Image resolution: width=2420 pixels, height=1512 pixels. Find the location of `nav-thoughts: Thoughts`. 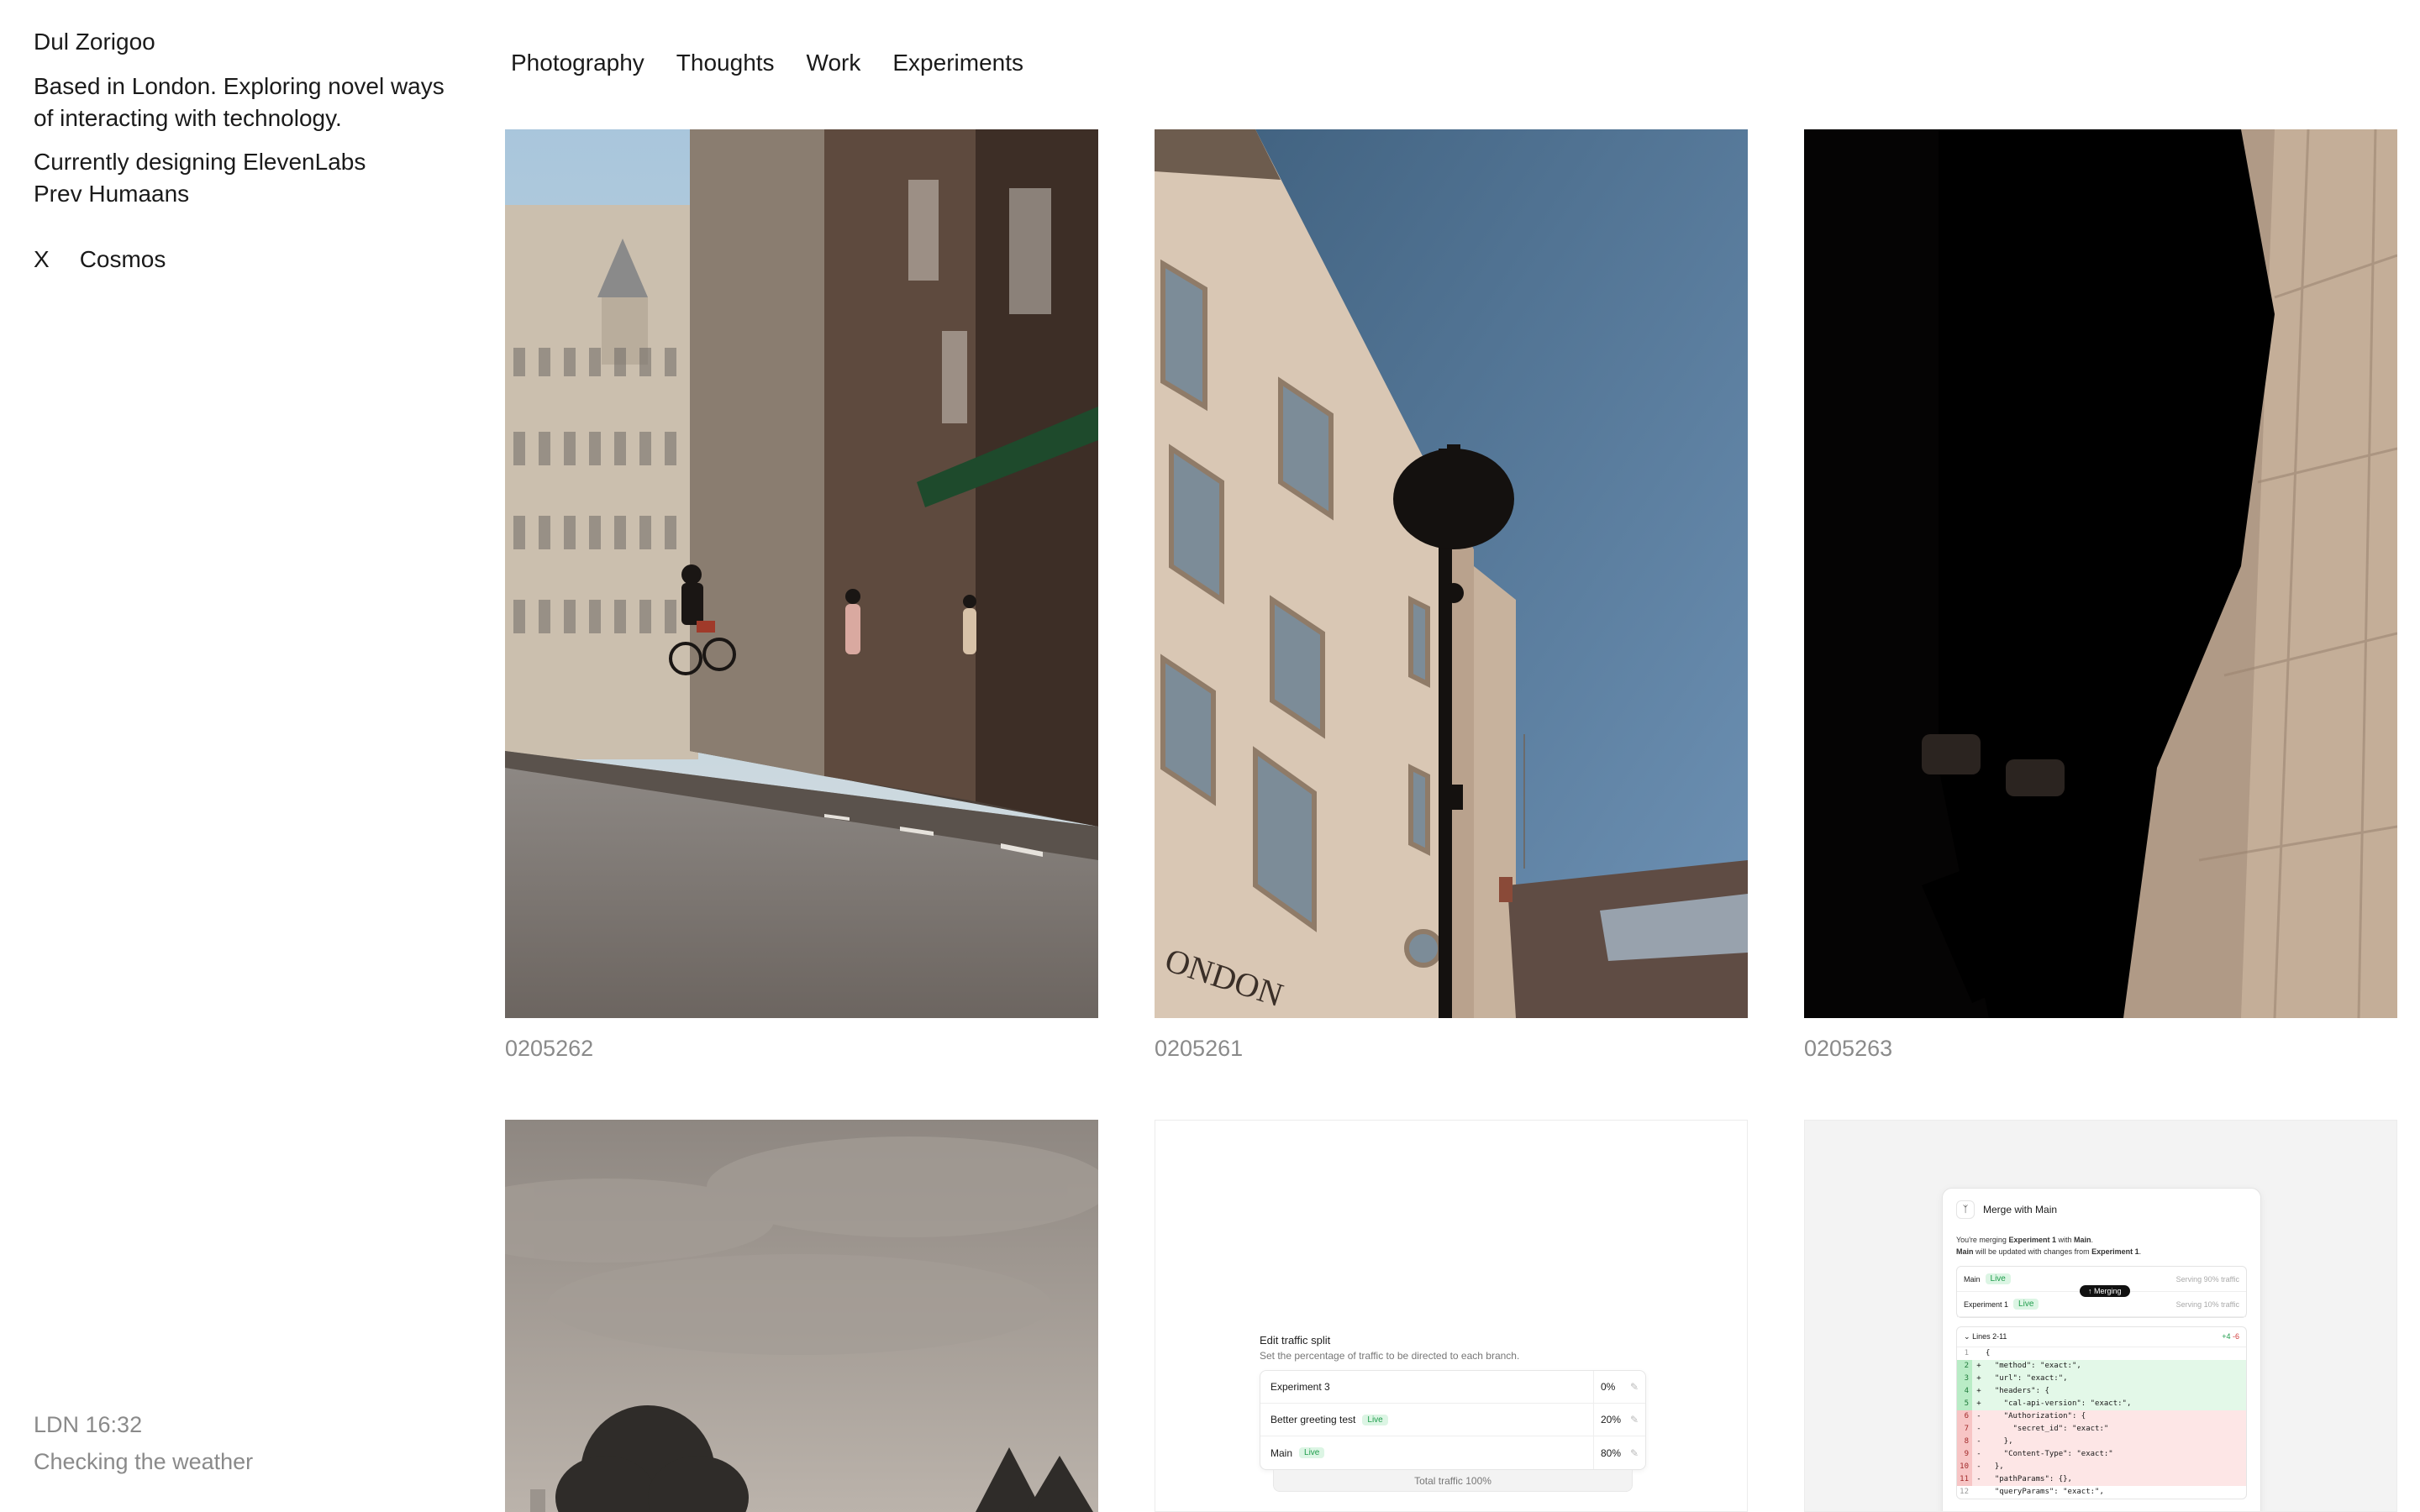

nav-thoughts: Thoughts is located at coordinates (725, 63).